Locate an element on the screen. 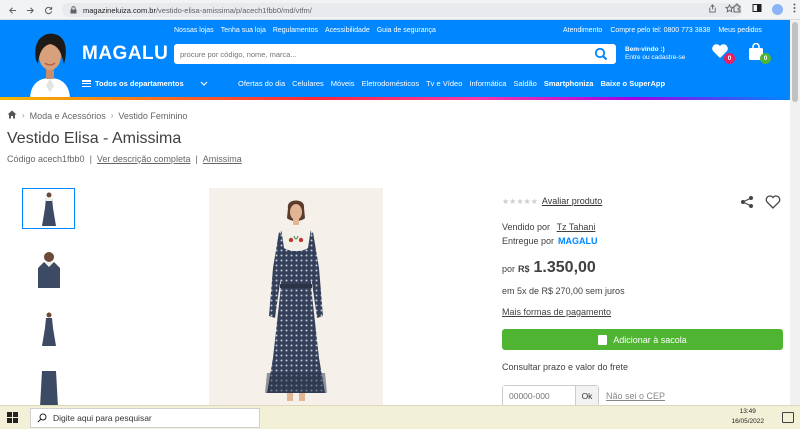 This screenshot has width=800, height=430. top-link-orders: Meus pedidos is located at coordinates (740, 30).